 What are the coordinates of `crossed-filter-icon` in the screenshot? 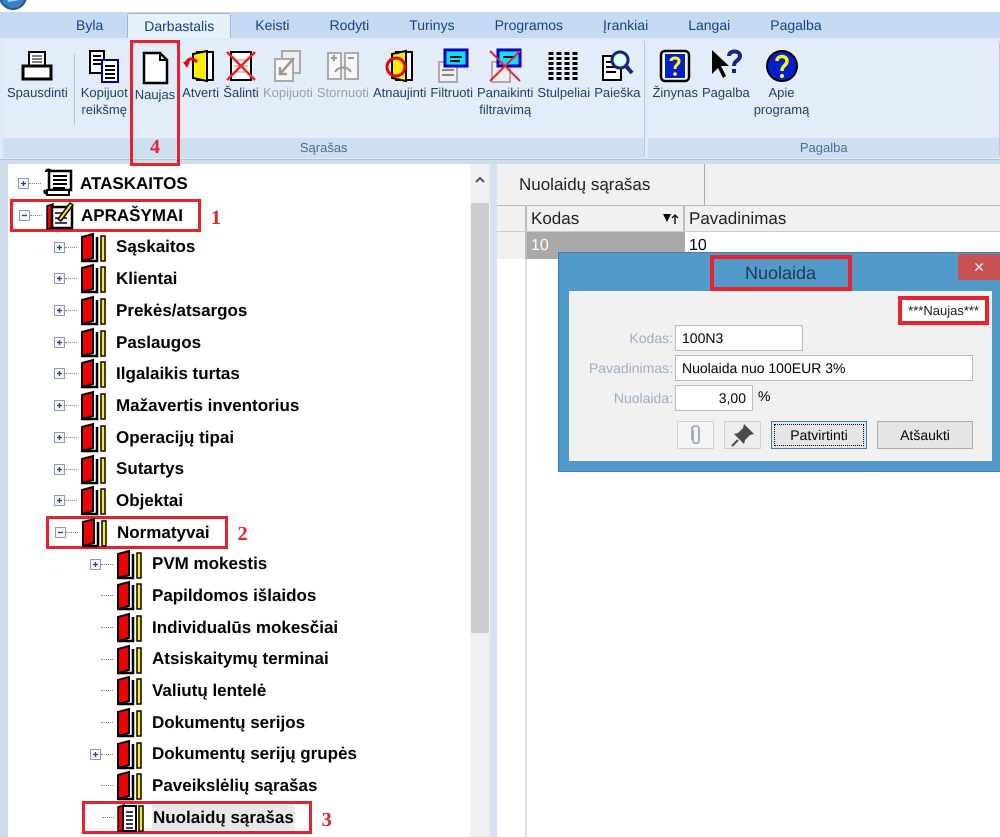 It's located at (505, 66).